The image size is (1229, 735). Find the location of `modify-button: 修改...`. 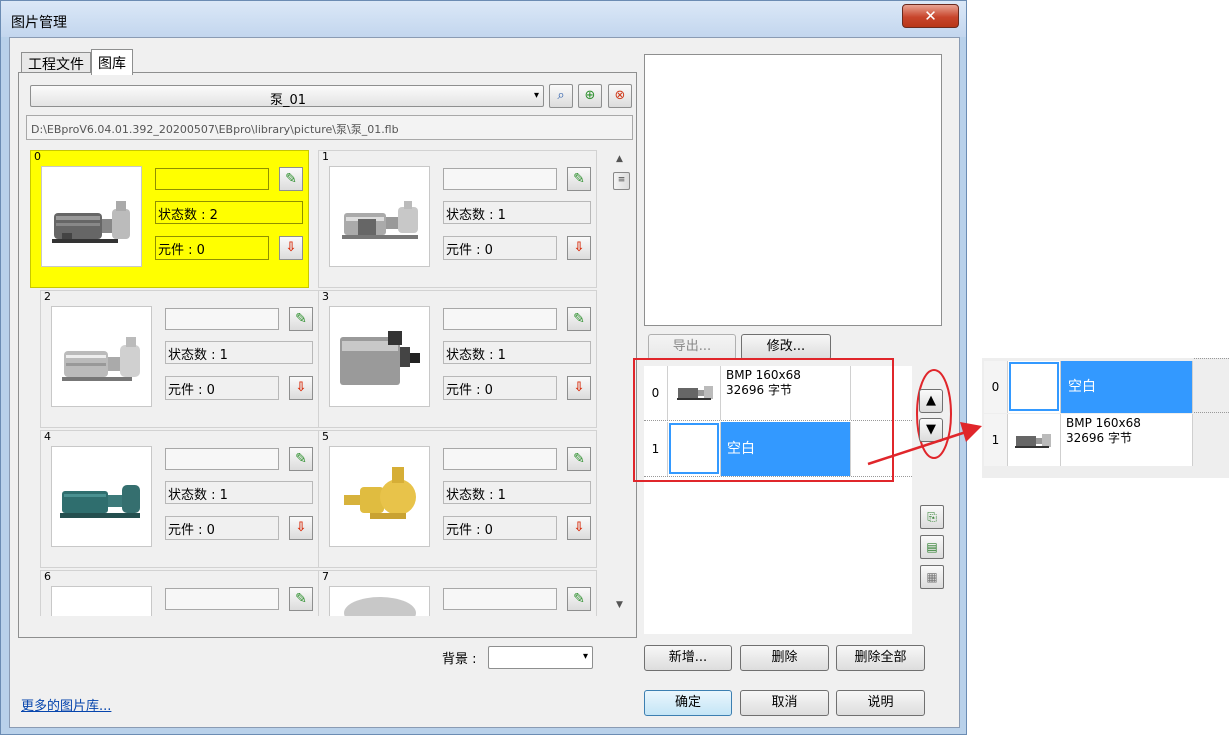

modify-button: 修改... is located at coordinates (786, 347).